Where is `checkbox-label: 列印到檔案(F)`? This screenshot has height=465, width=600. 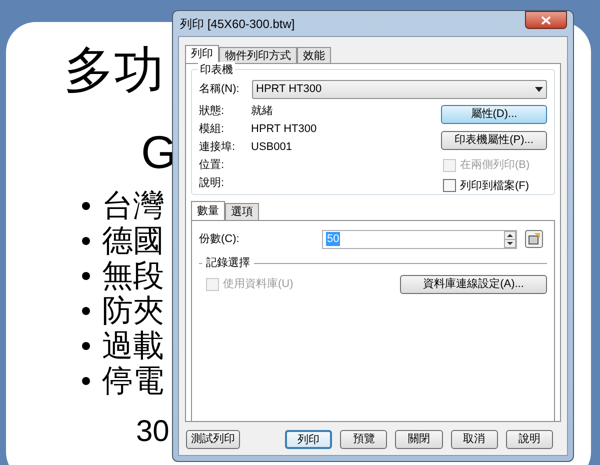
checkbox-label: 列印到檔案(F) is located at coordinates (495, 186).